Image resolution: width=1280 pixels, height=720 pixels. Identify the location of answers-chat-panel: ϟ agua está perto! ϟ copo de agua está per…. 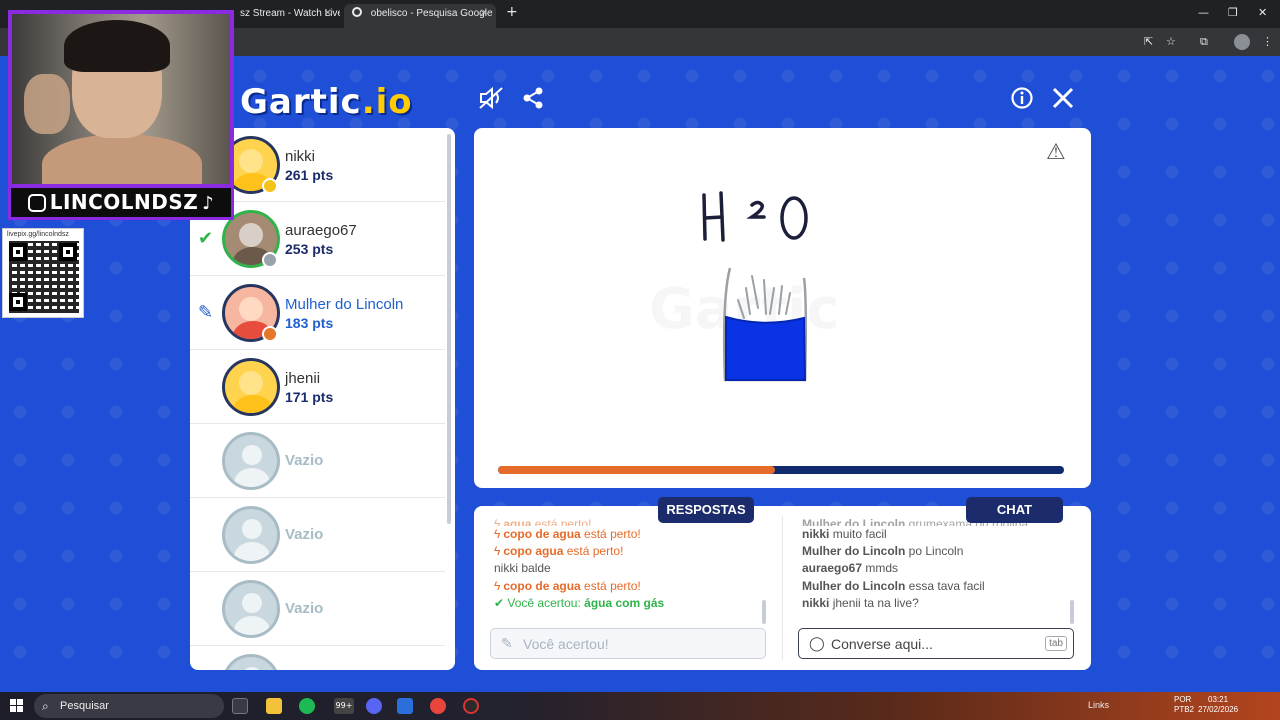
(782, 588).